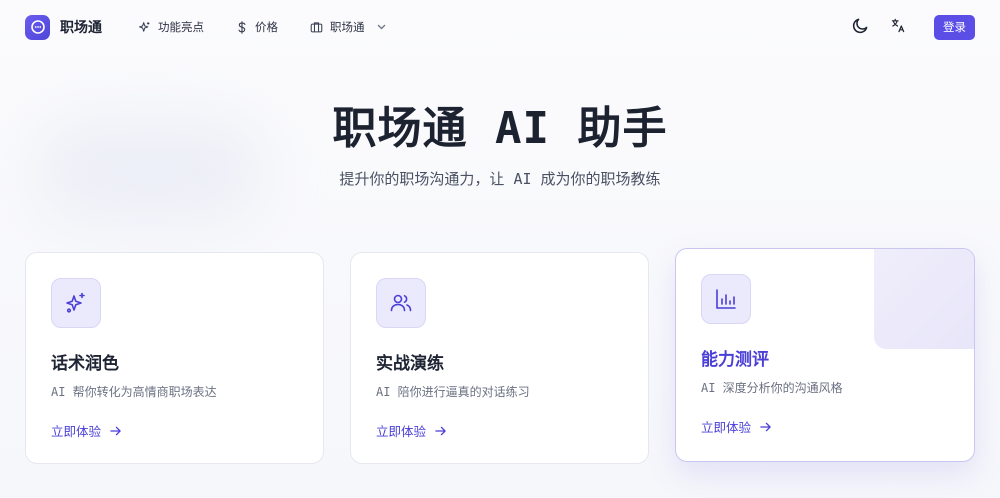 The image size is (1000, 498). I want to click on moon-icon, so click(860, 27).